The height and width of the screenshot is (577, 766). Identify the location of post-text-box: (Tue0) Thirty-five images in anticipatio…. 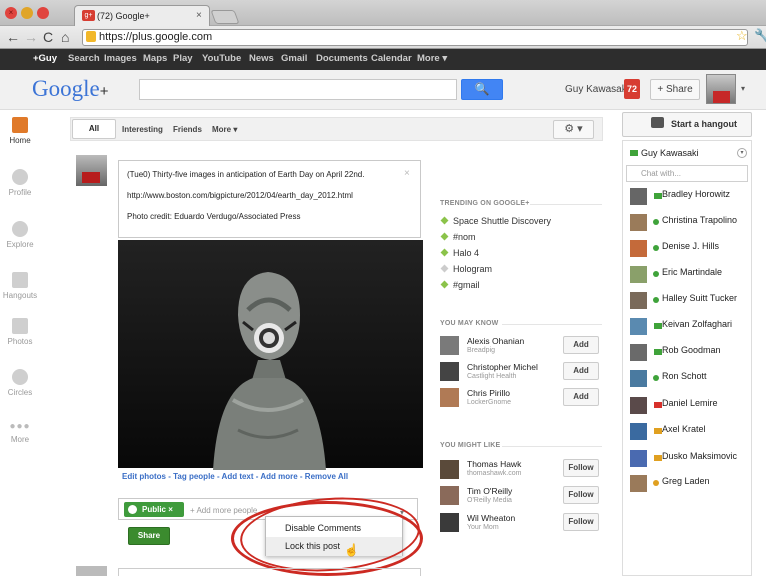
(269, 199).